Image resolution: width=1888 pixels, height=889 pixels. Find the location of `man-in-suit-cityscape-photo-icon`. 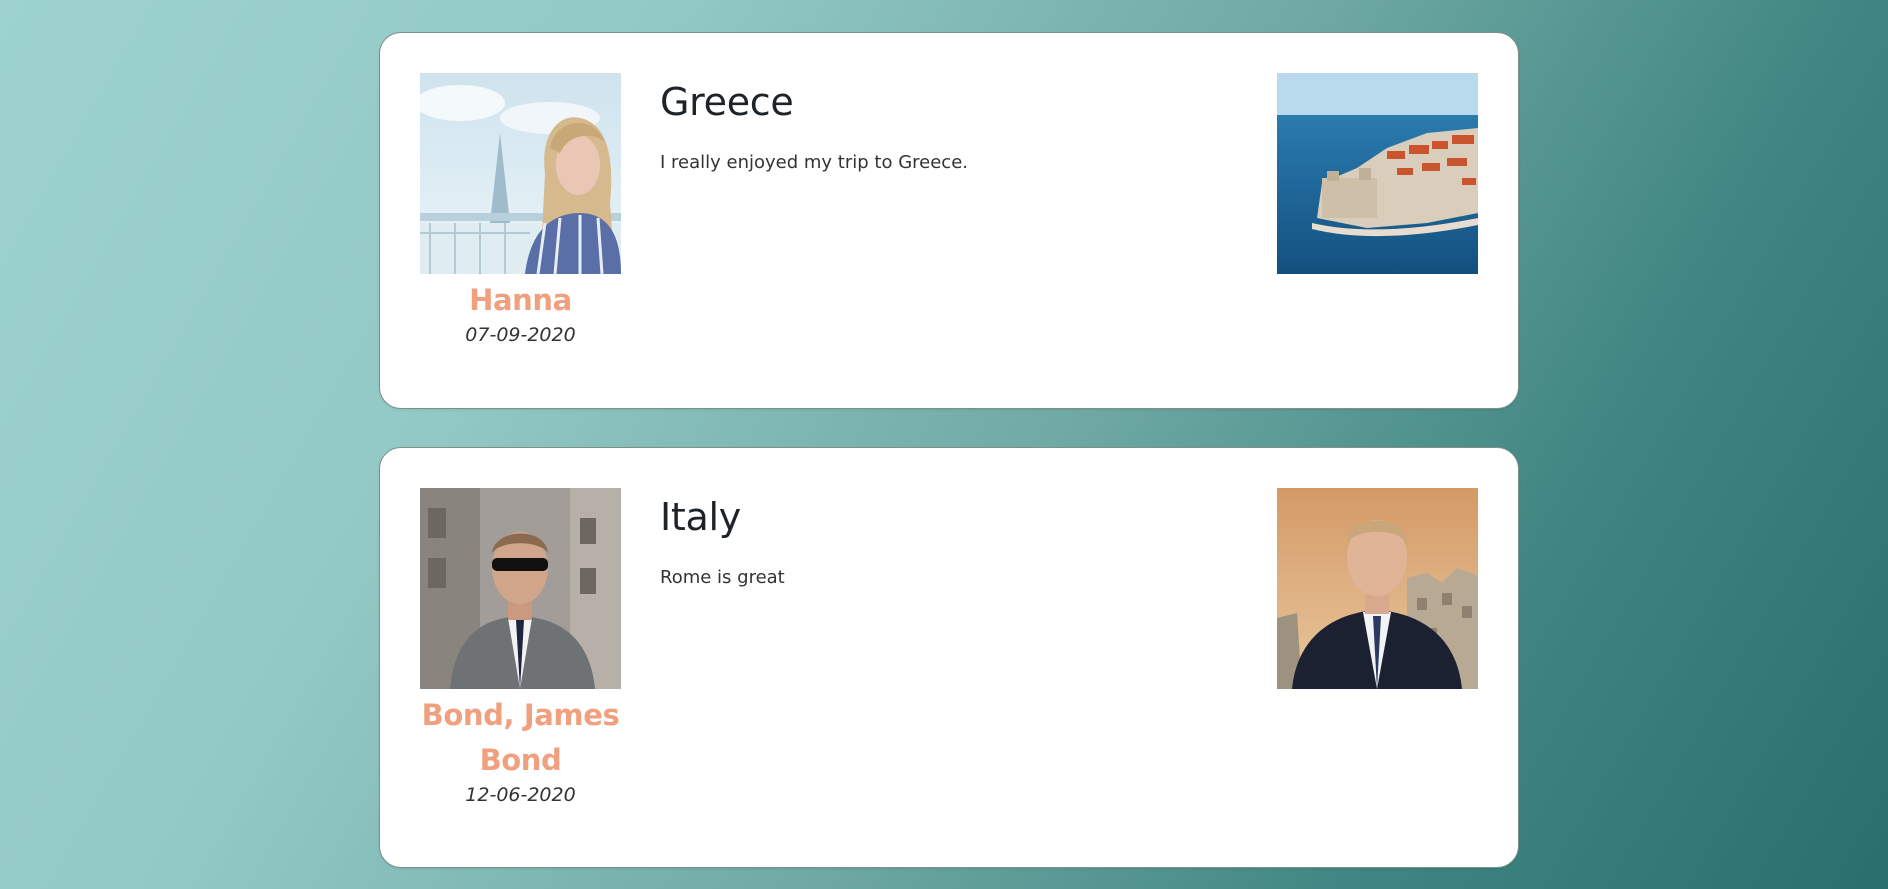

man-in-suit-cityscape-photo-icon is located at coordinates (1377, 588).